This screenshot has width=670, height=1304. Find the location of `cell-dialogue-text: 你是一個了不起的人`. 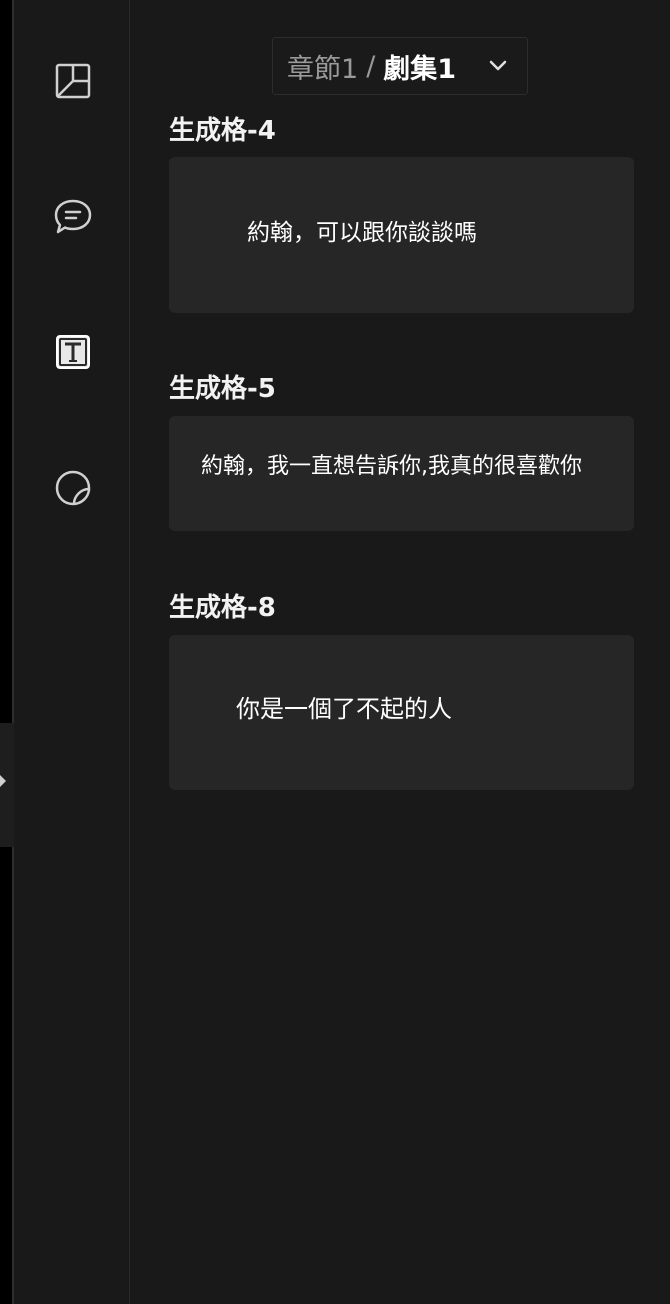

cell-dialogue-text: 你是一個了不起的人 is located at coordinates (344, 706).